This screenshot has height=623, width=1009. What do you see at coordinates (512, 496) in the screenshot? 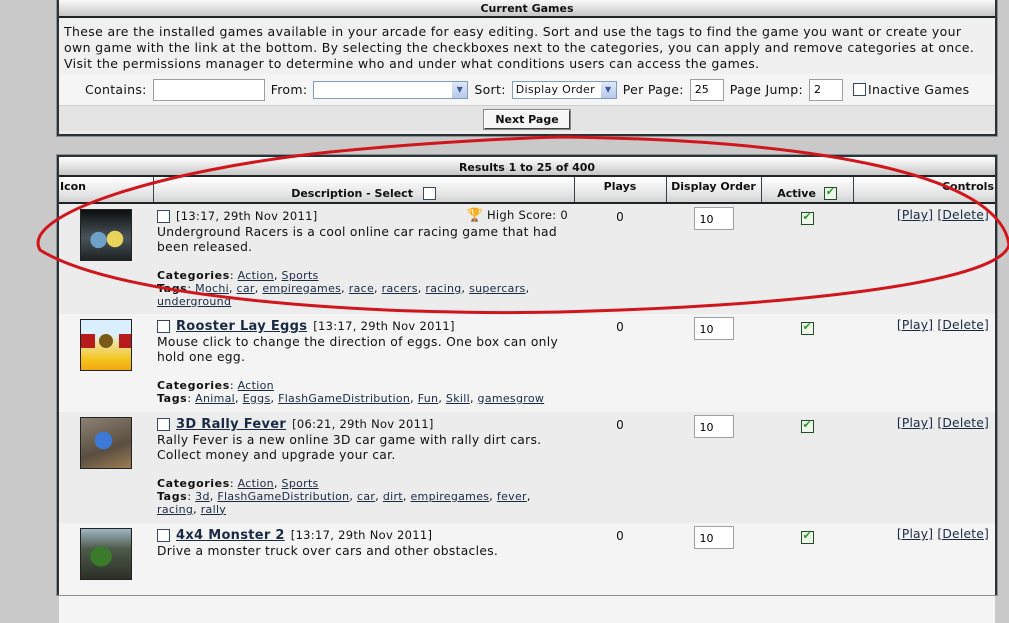
I see `tag-link: fever` at bounding box center [512, 496].